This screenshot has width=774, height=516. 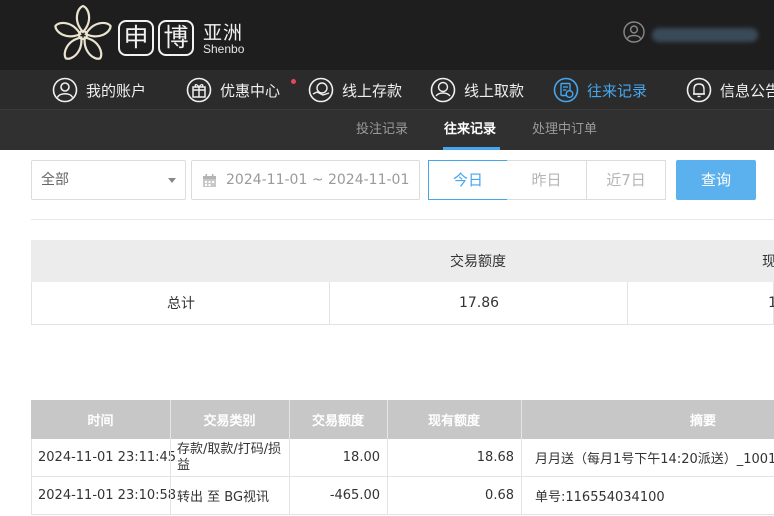 I want to click on type-select: 全部, so click(x=108, y=180).